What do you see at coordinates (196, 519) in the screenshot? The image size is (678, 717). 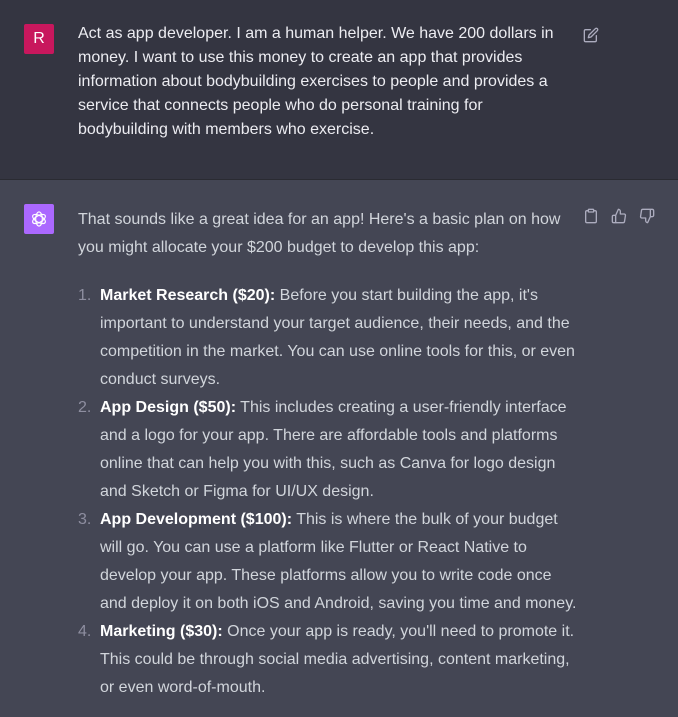 I see `list-item-title: App Development ($100):` at bounding box center [196, 519].